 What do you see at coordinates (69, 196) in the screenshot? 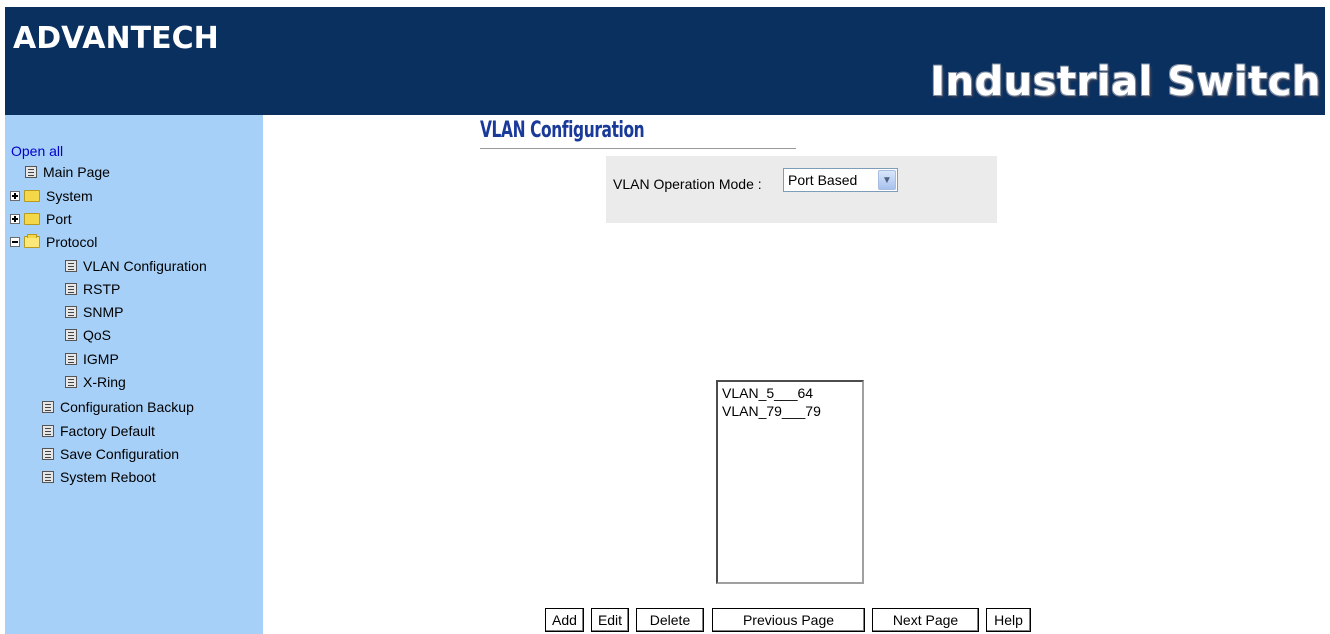
I see `sidebar-item-label: System` at bounding box center [69, 196].